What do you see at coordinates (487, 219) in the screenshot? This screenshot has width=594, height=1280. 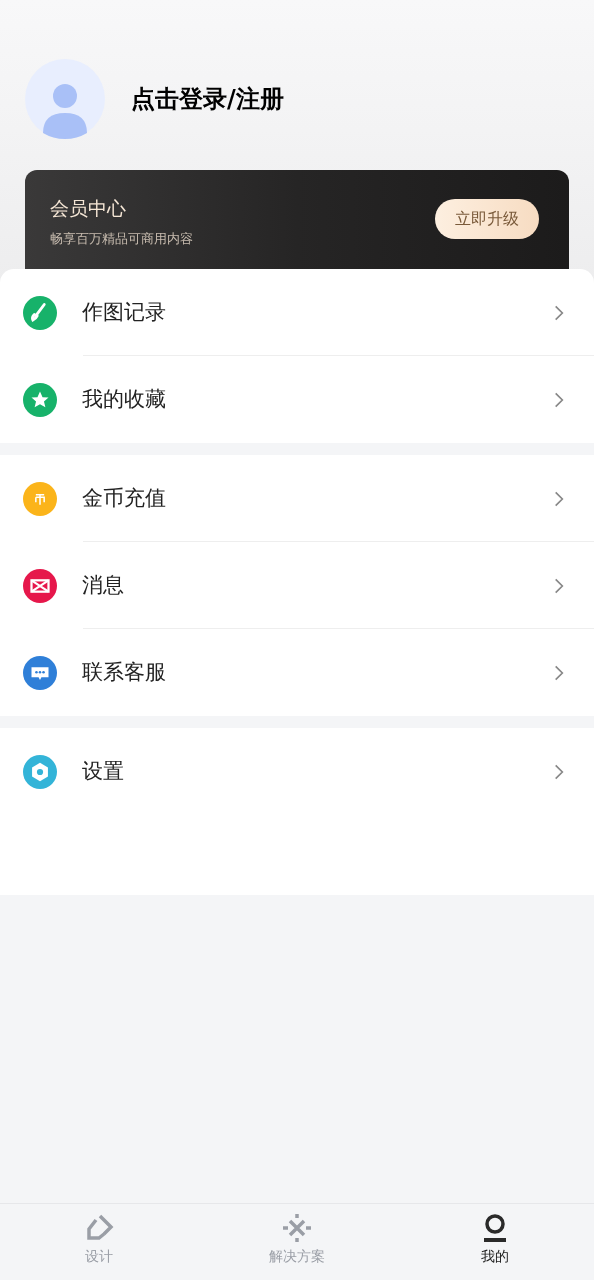 I see `upgrade-button: 立即升级` at bounding box center [487, 219].